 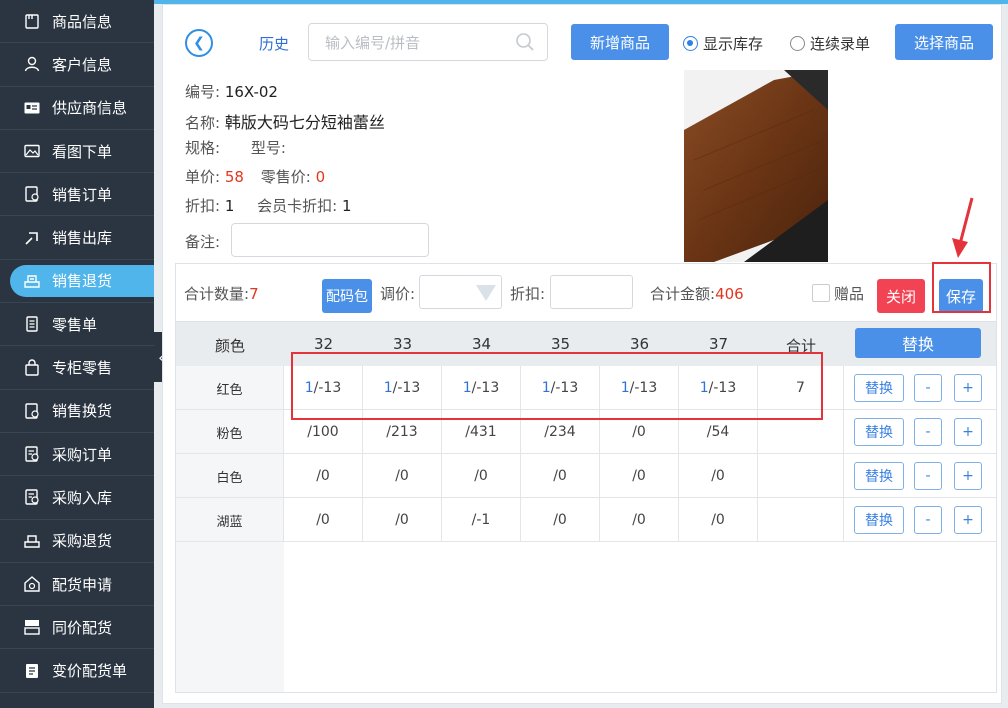 What do you see at coordinates (347, 206) in the screenshot?
I see `member-discount-value: 1` at bounding box center [347, 206].